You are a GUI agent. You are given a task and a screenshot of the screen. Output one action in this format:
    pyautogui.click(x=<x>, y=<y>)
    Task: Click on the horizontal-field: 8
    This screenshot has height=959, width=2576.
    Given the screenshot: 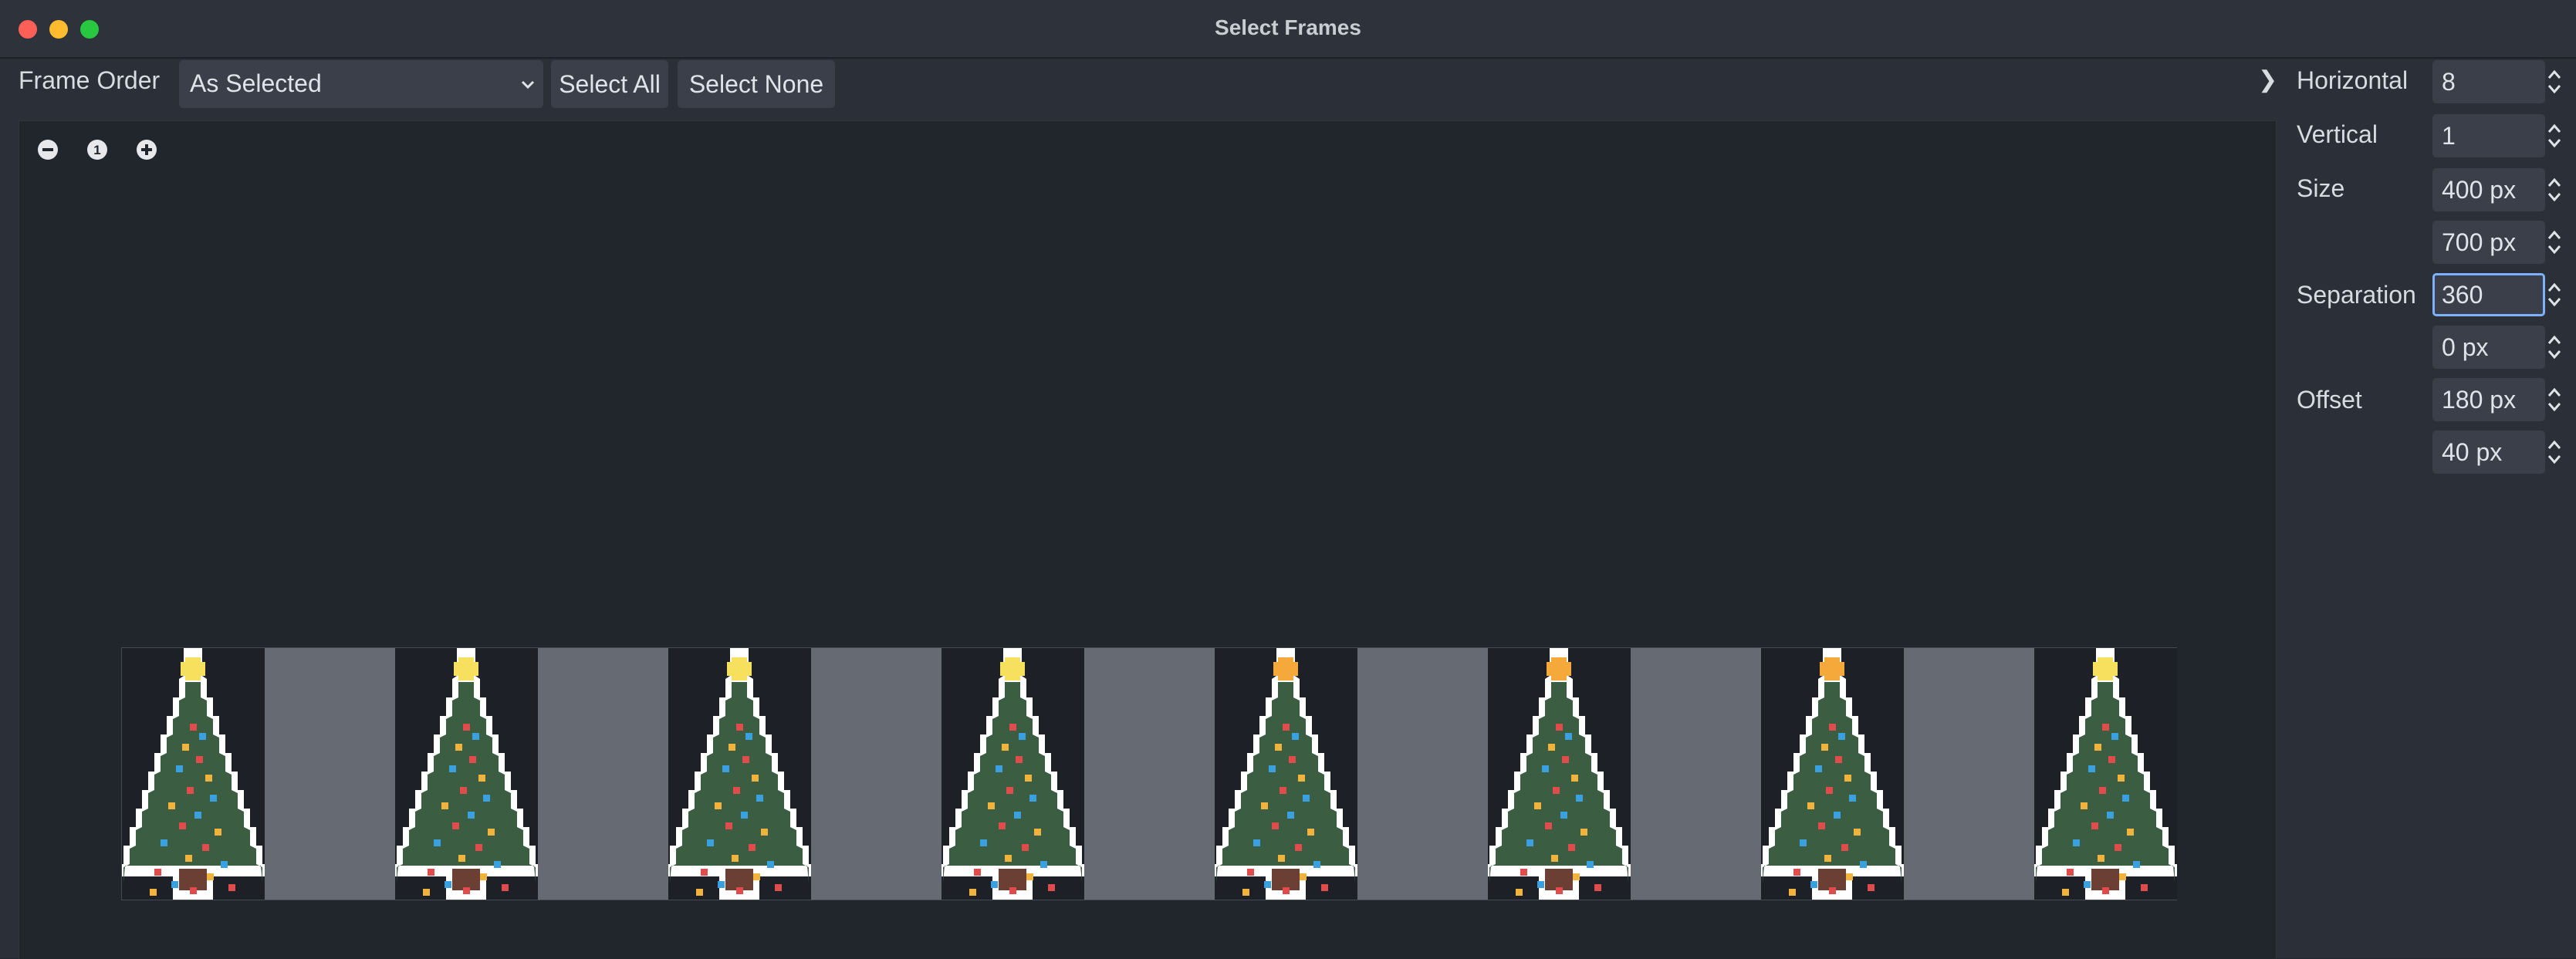 What is the action you would take?
    pyautogui.click(x=2488, y=81)
    